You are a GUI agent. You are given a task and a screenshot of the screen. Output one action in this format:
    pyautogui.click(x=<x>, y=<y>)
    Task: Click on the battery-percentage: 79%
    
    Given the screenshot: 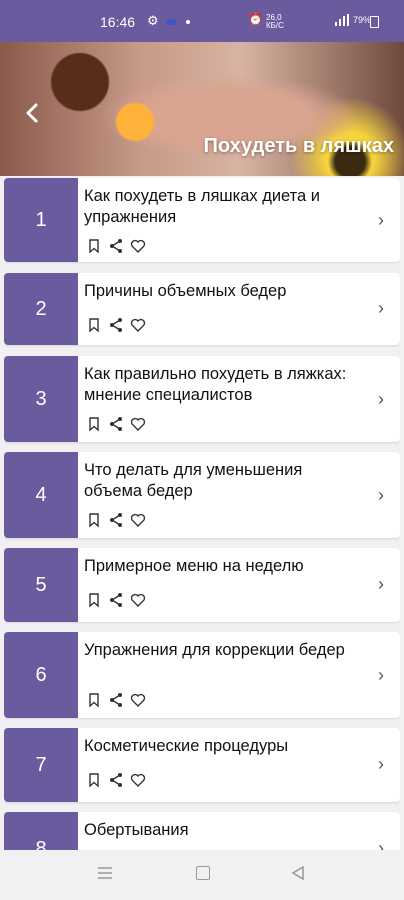 What is the action you would take?
    pyautogui.click(x=362, y=20)
    